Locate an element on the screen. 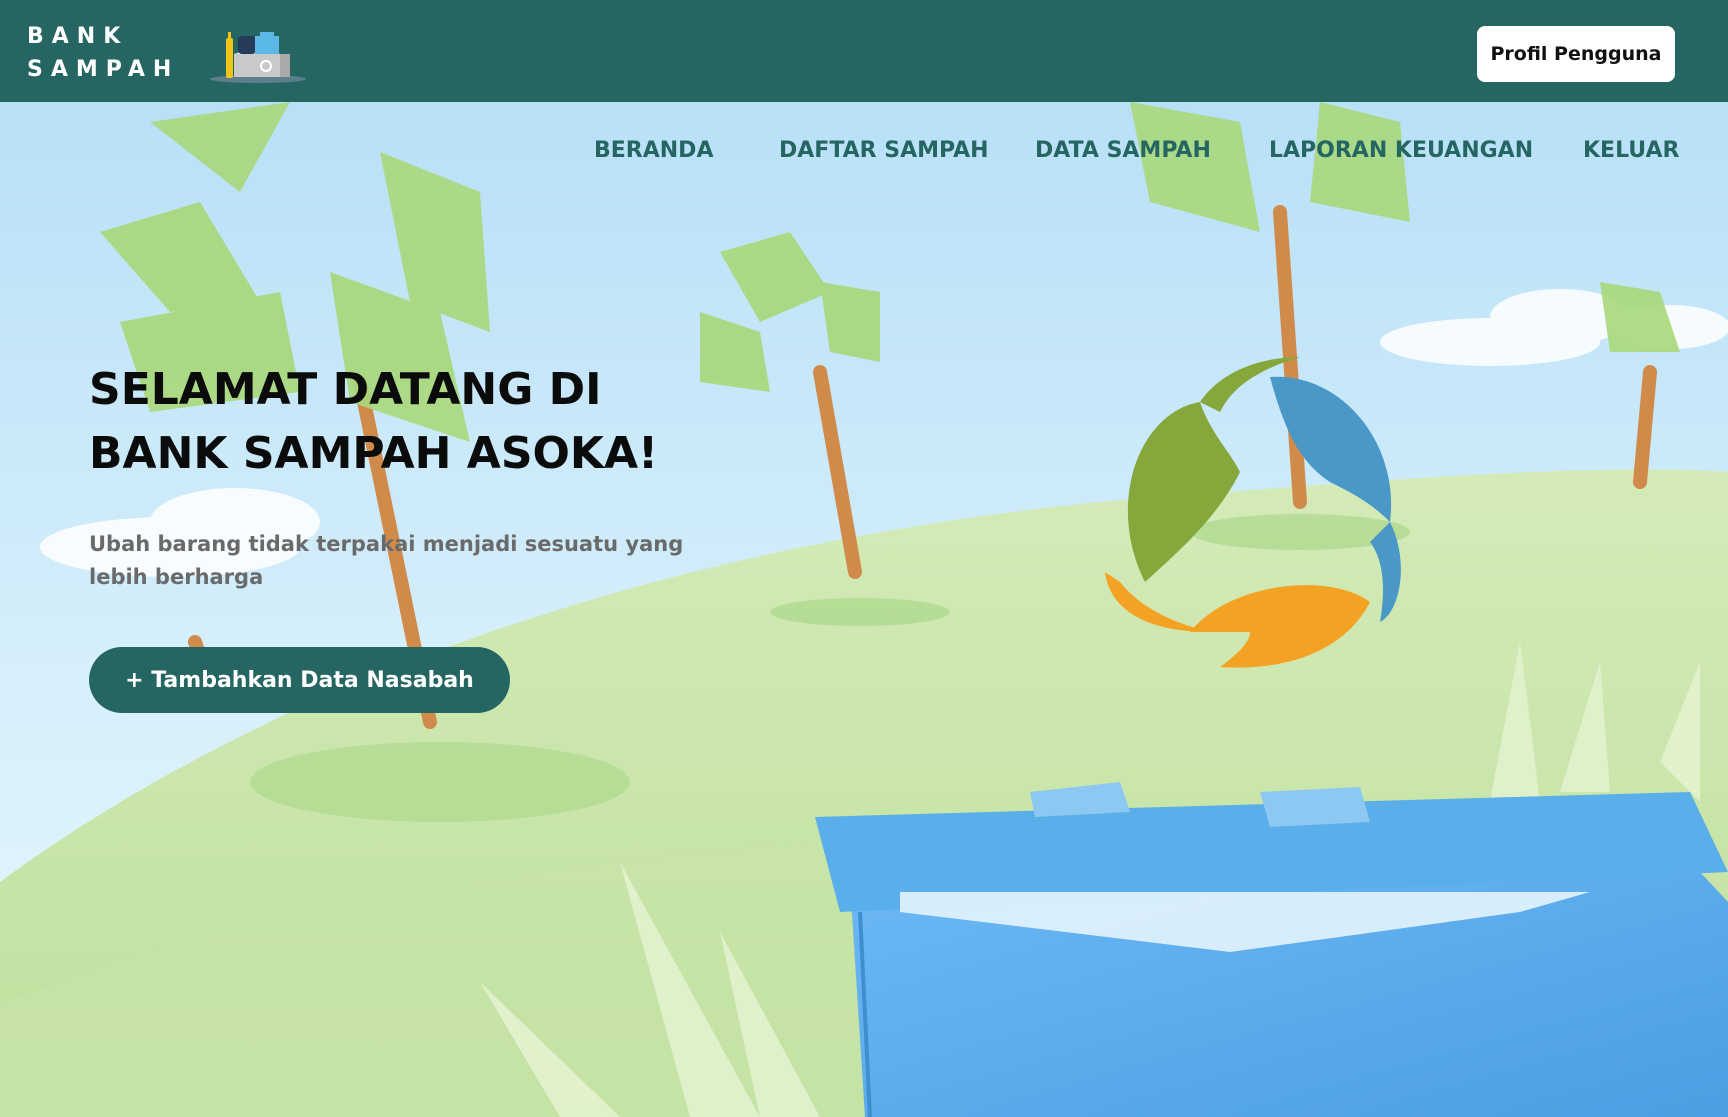  top-header: BANK SAMPAH Profil Pengguna is located at coordinates (864, 51).